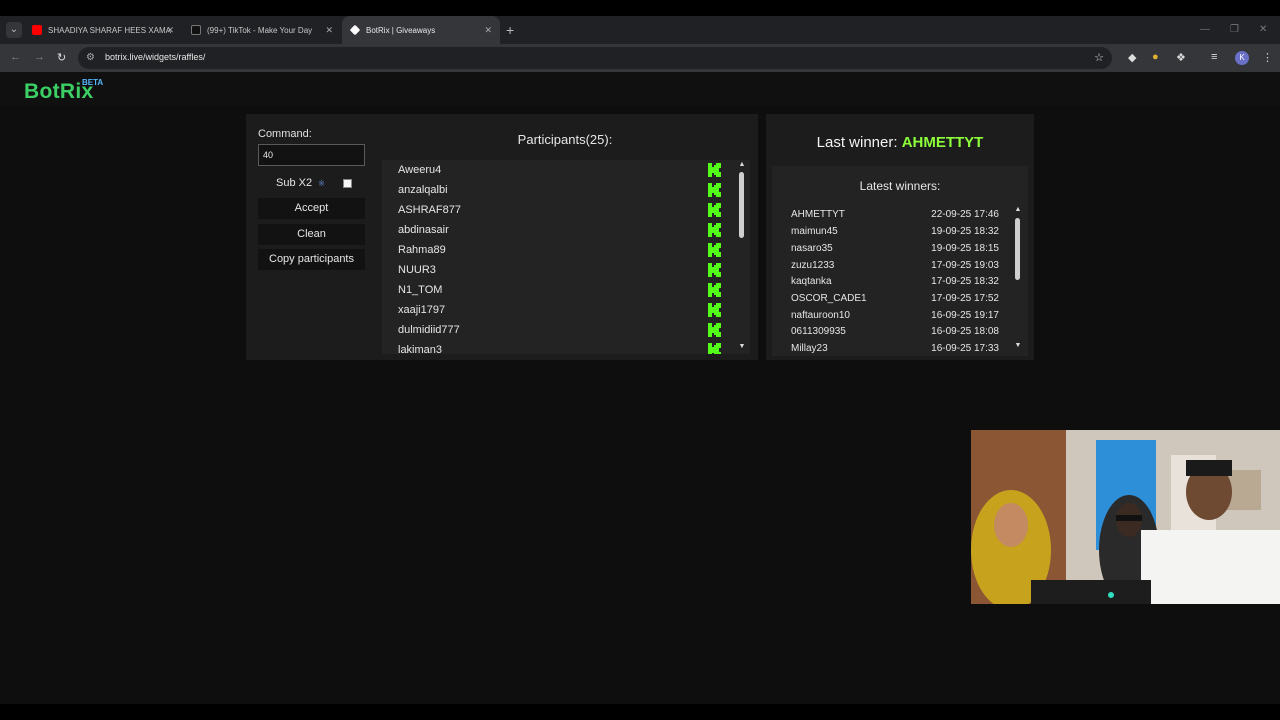 The width and height of the screenshot is (1280, 720). Describe the element at coordinates (818, 331) in the screenshot. I see `winner-name: 0611309935` at that location.